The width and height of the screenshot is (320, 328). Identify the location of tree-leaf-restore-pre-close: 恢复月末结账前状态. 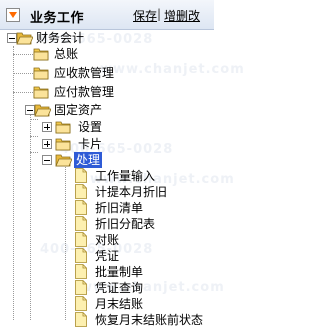
(107, 320).